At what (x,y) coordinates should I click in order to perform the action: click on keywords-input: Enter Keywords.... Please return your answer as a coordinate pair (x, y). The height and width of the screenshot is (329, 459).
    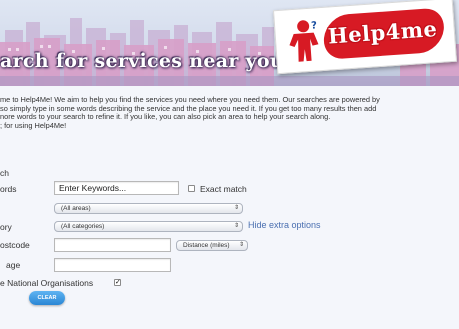
    Looking at the image, I should click on (116, 188).